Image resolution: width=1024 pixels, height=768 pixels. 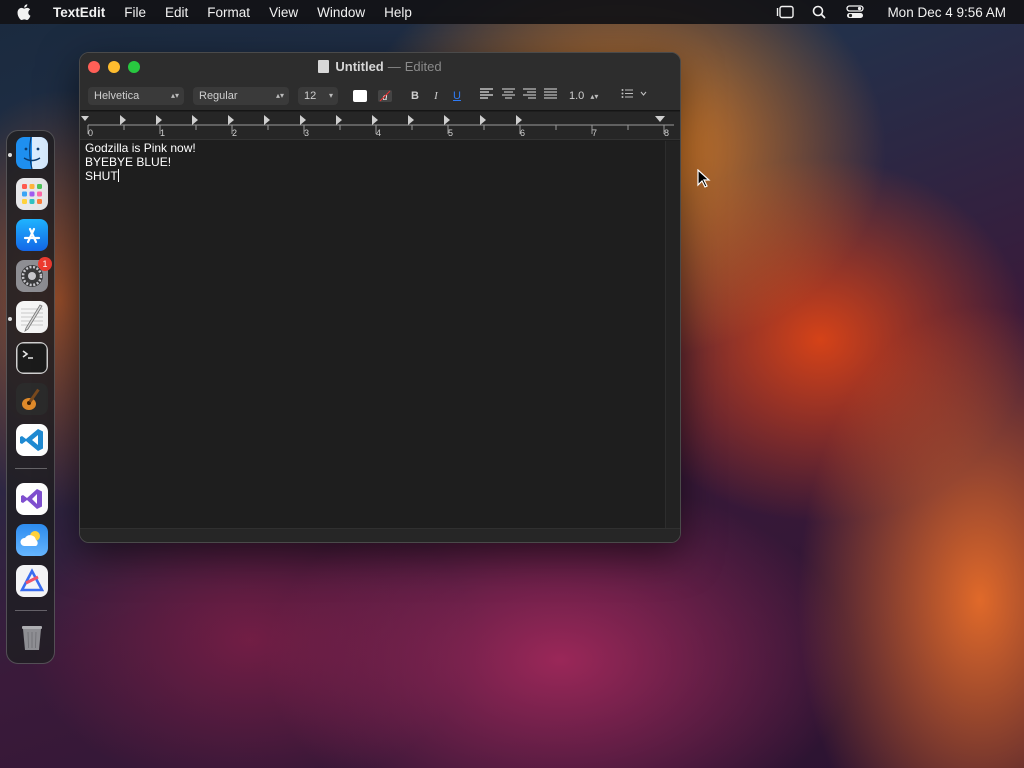 What do you see at coordinates (415, 96) in the screenshot?
I see `bold-button: B` at bounding box center [415, 96].